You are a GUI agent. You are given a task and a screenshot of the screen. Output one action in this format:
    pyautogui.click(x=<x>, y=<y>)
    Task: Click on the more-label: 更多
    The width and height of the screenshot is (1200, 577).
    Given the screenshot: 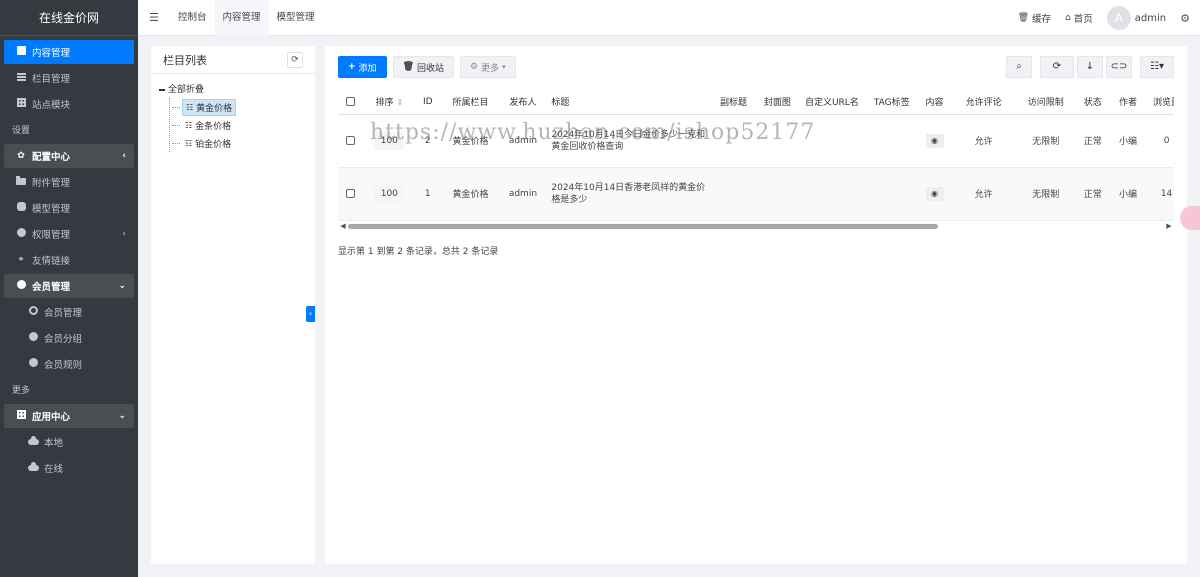 What is the action you would take?
    pyautogui.click(x=490, y=68)
    